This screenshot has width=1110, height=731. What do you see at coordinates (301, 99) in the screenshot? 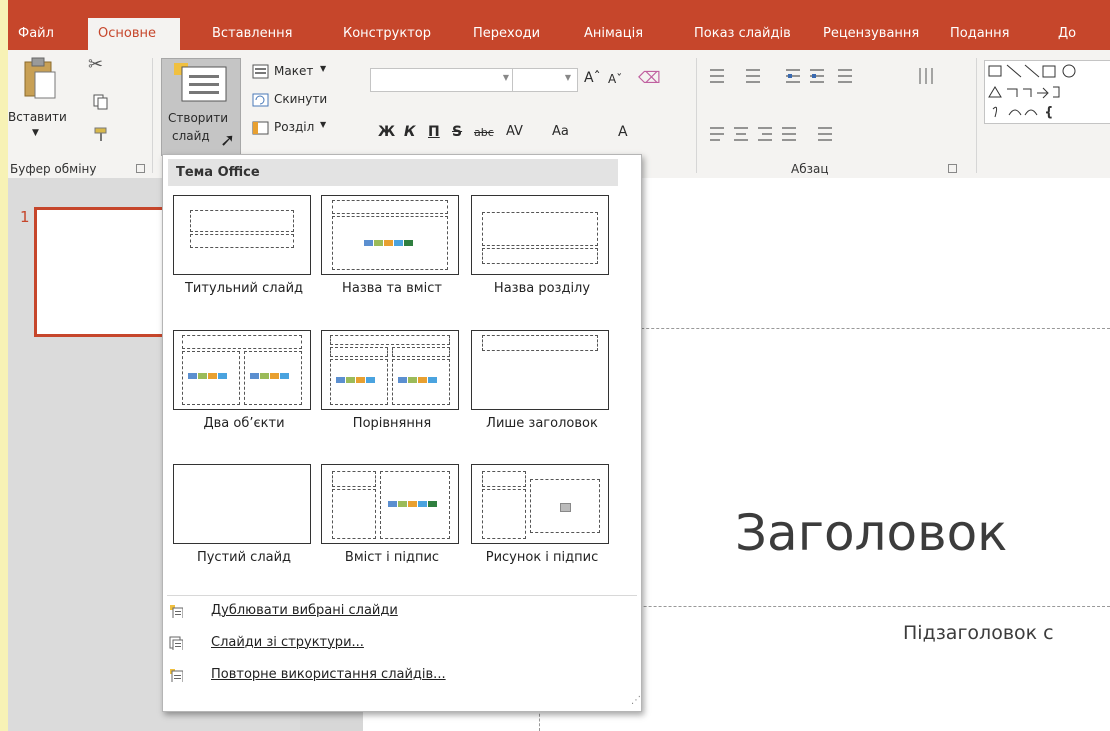
I see `reset-label: Скинути` at bounding box center [301, 99].